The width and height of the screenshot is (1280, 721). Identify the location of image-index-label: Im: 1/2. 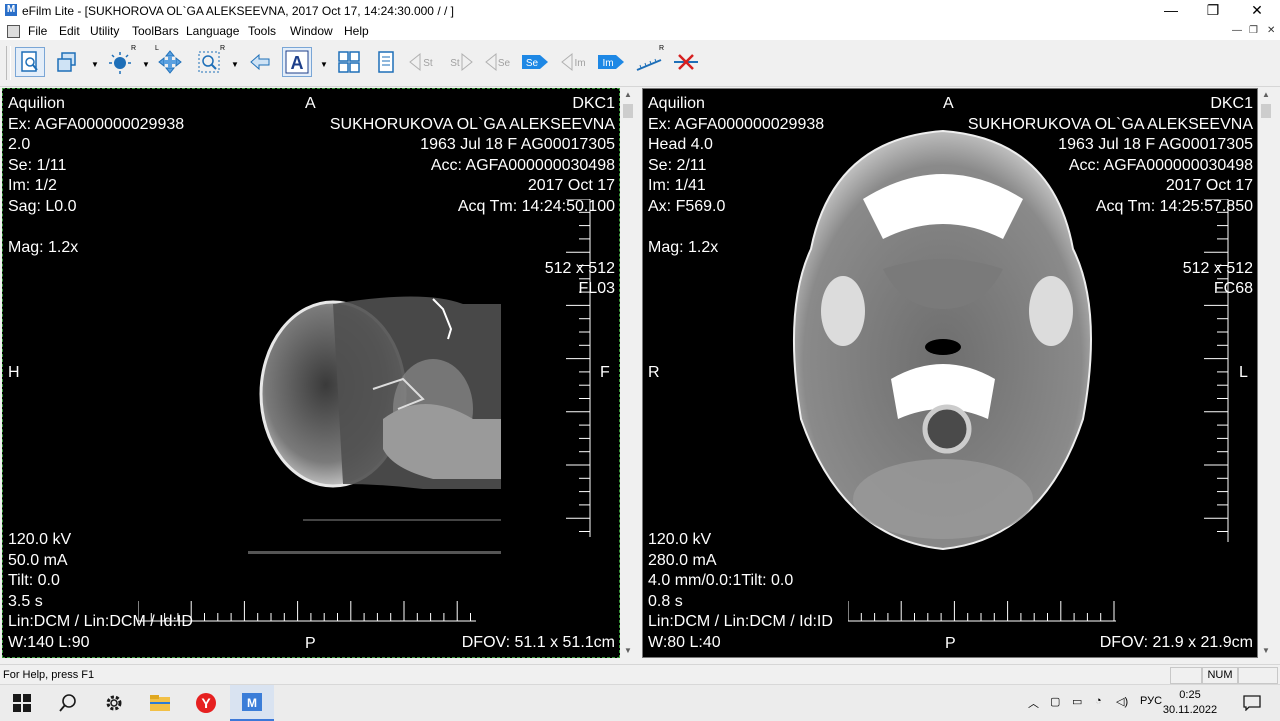
(32, 186).